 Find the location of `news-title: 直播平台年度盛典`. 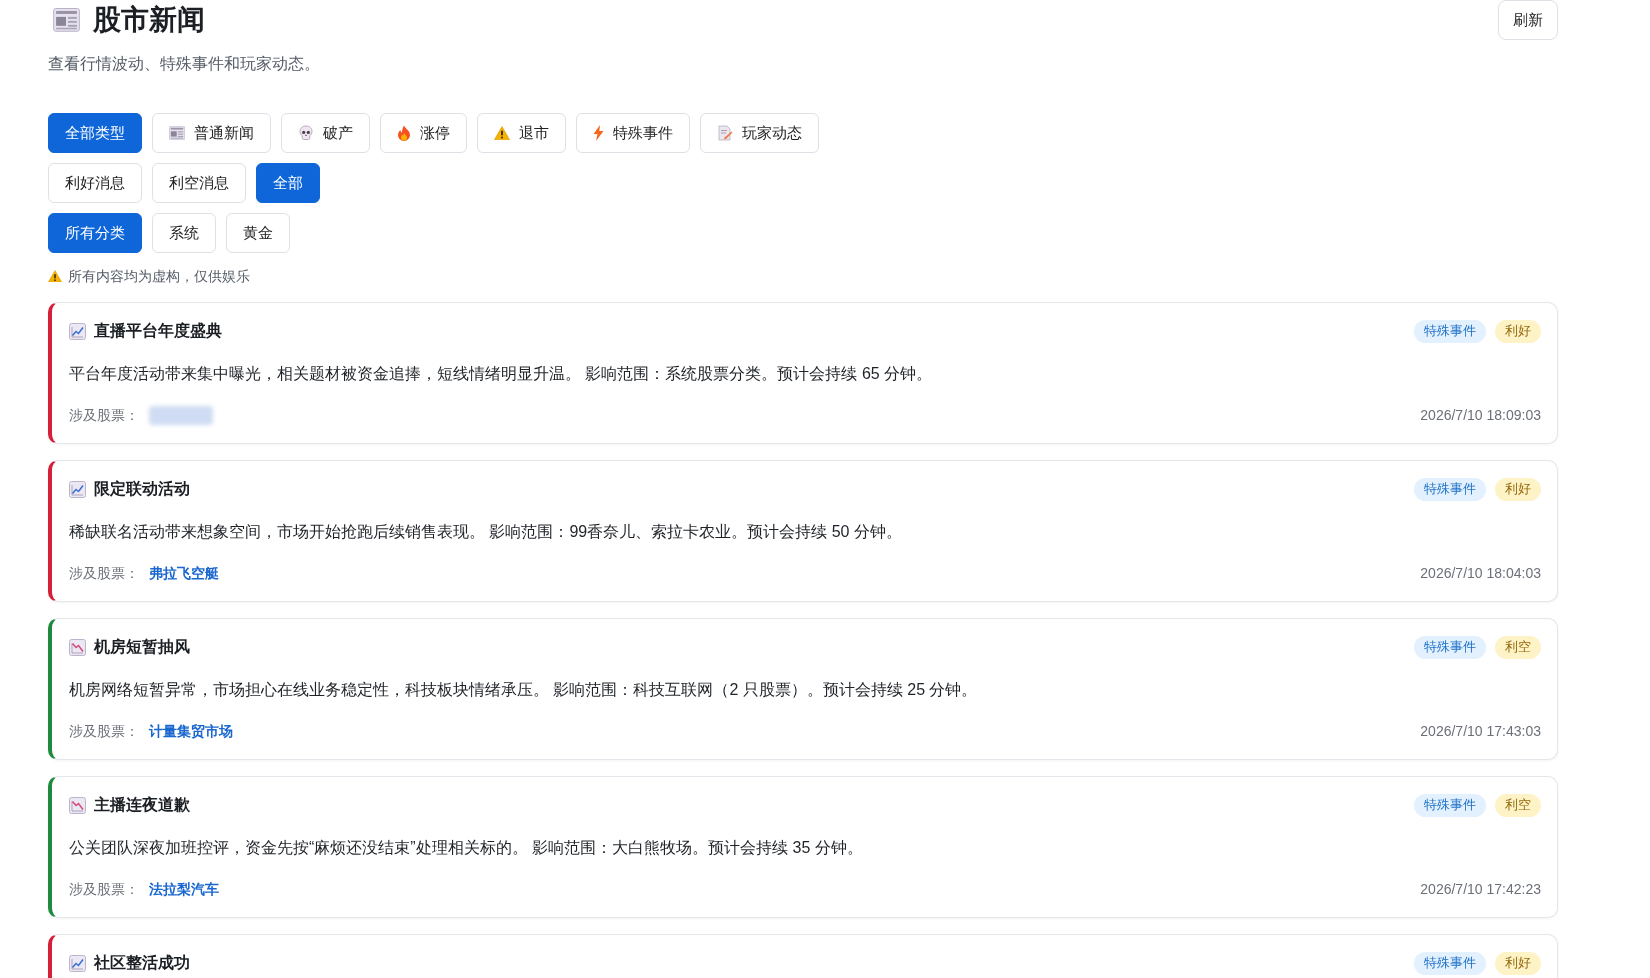

news-title: 直播平台年度盛典 is located at coordinates (158, 331).